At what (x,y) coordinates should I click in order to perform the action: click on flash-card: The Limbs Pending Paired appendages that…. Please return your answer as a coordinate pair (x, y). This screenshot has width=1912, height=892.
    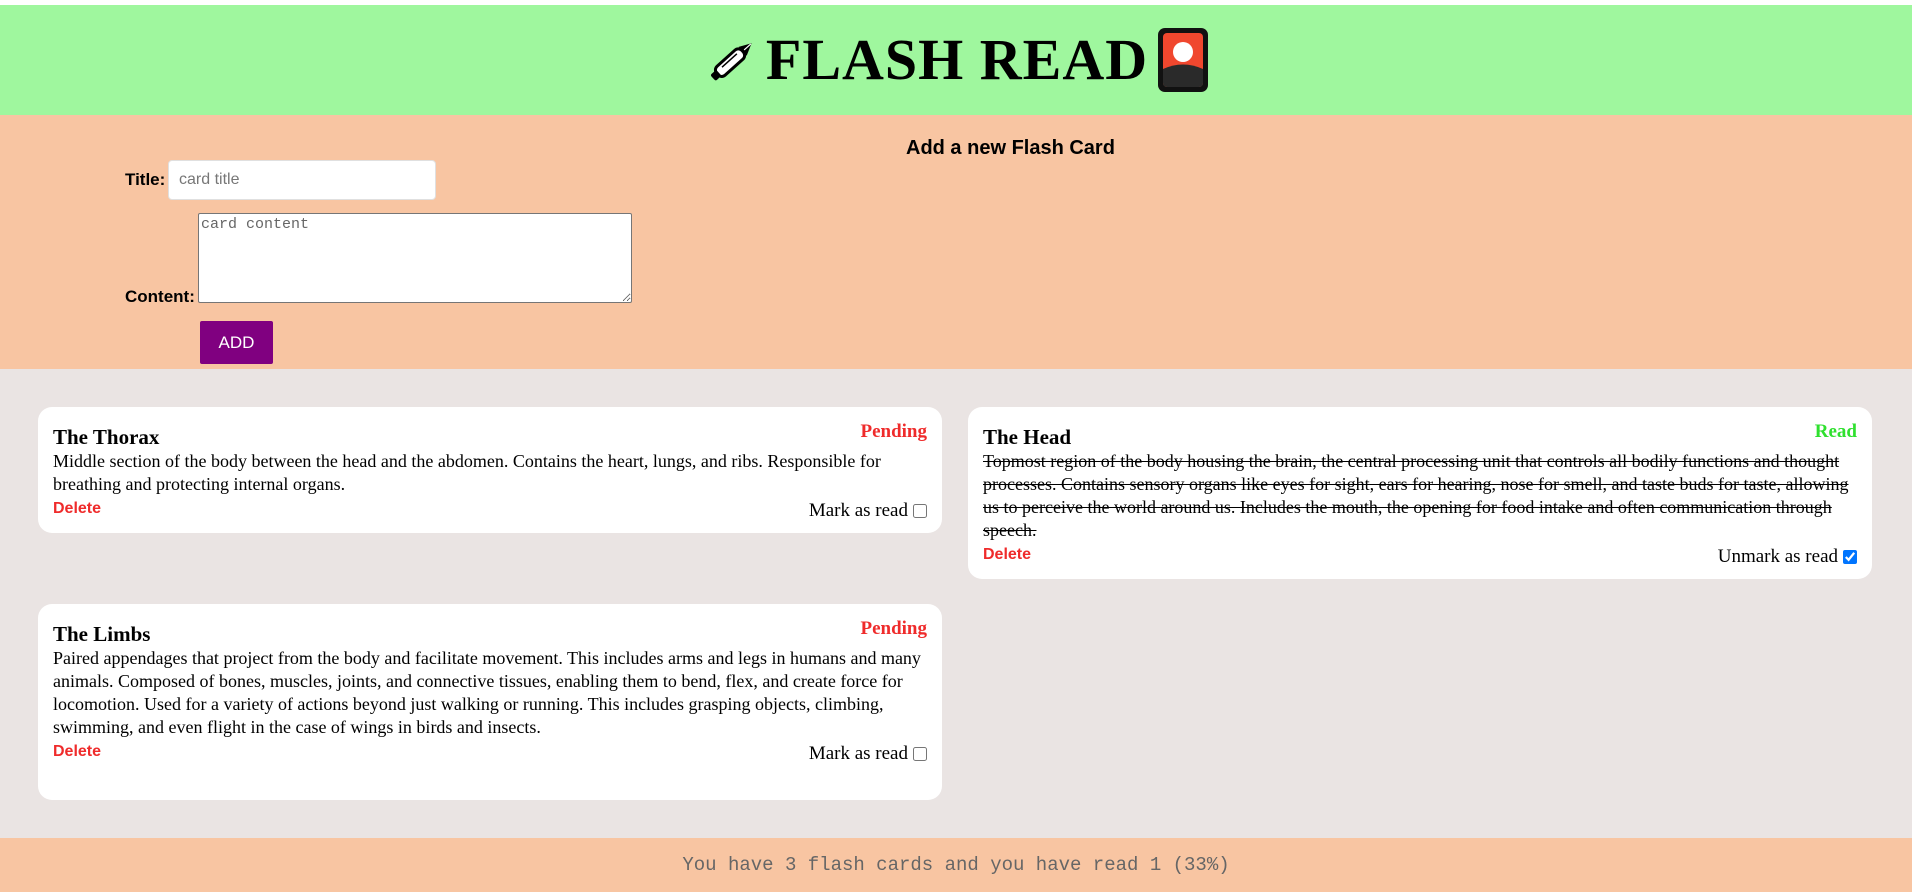
    Looking at the image, I should click on (490, 702).